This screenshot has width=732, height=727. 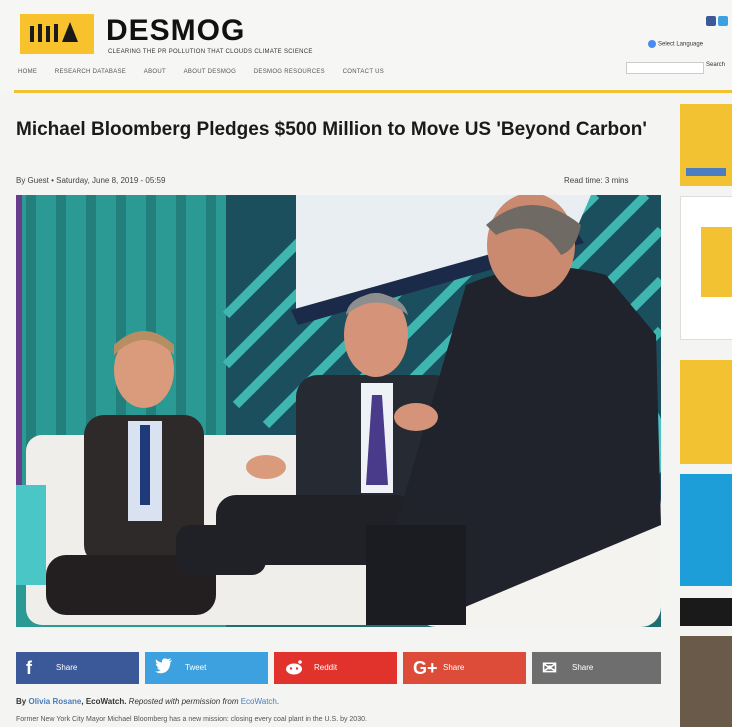 I want to click on googleplus-share-button: G+ Share, so click(x=464, y=668).